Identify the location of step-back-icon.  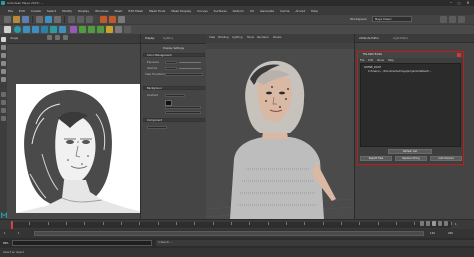
(428, 223).